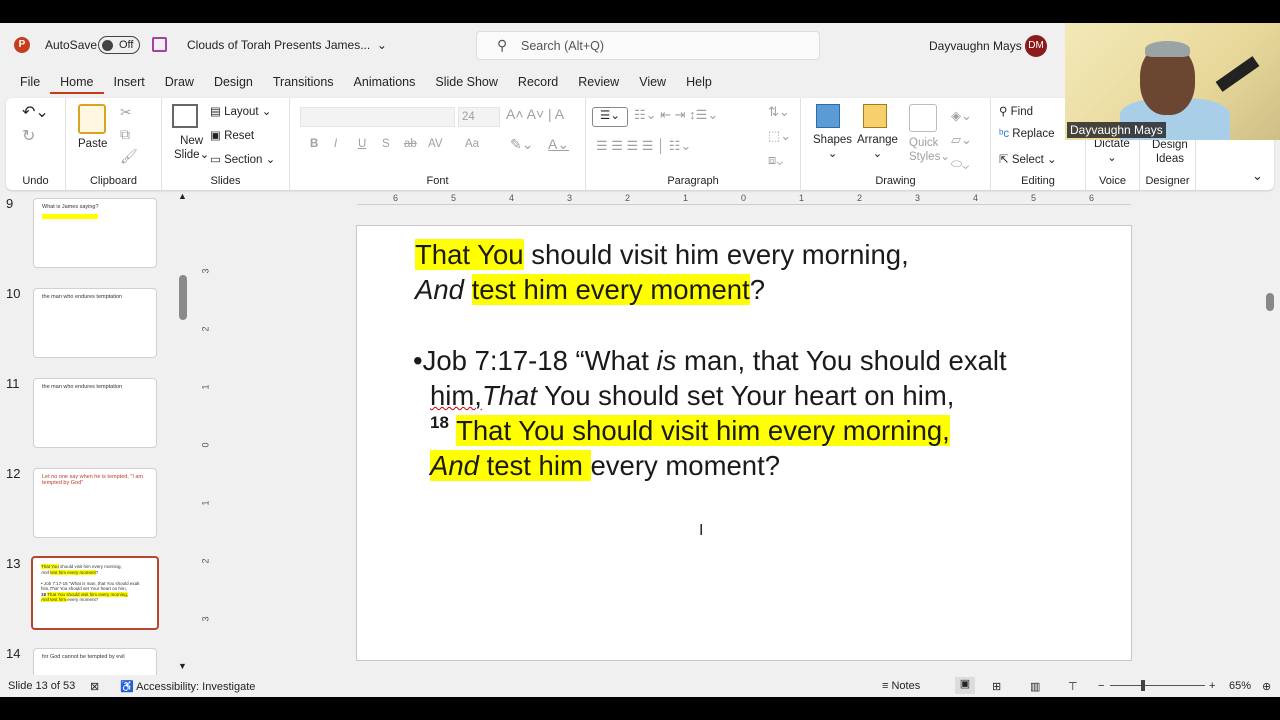 The width and height of the screenshot is (1280, 720). What do you see at coordinates (1073, 686) in the screenshot?
I see `slideshow-icon: ⊤` at bounding box center [1073, 686].